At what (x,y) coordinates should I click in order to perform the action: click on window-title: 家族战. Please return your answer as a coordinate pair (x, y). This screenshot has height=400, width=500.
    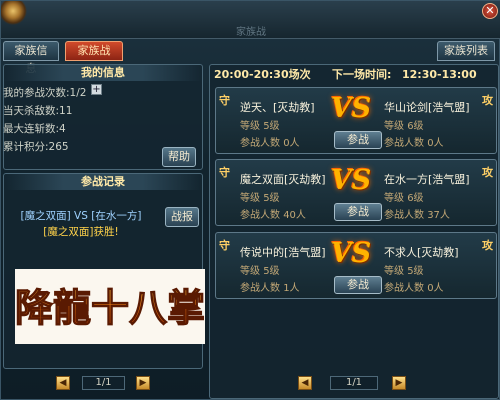
    Looking at the image, I should click on (251, 32).